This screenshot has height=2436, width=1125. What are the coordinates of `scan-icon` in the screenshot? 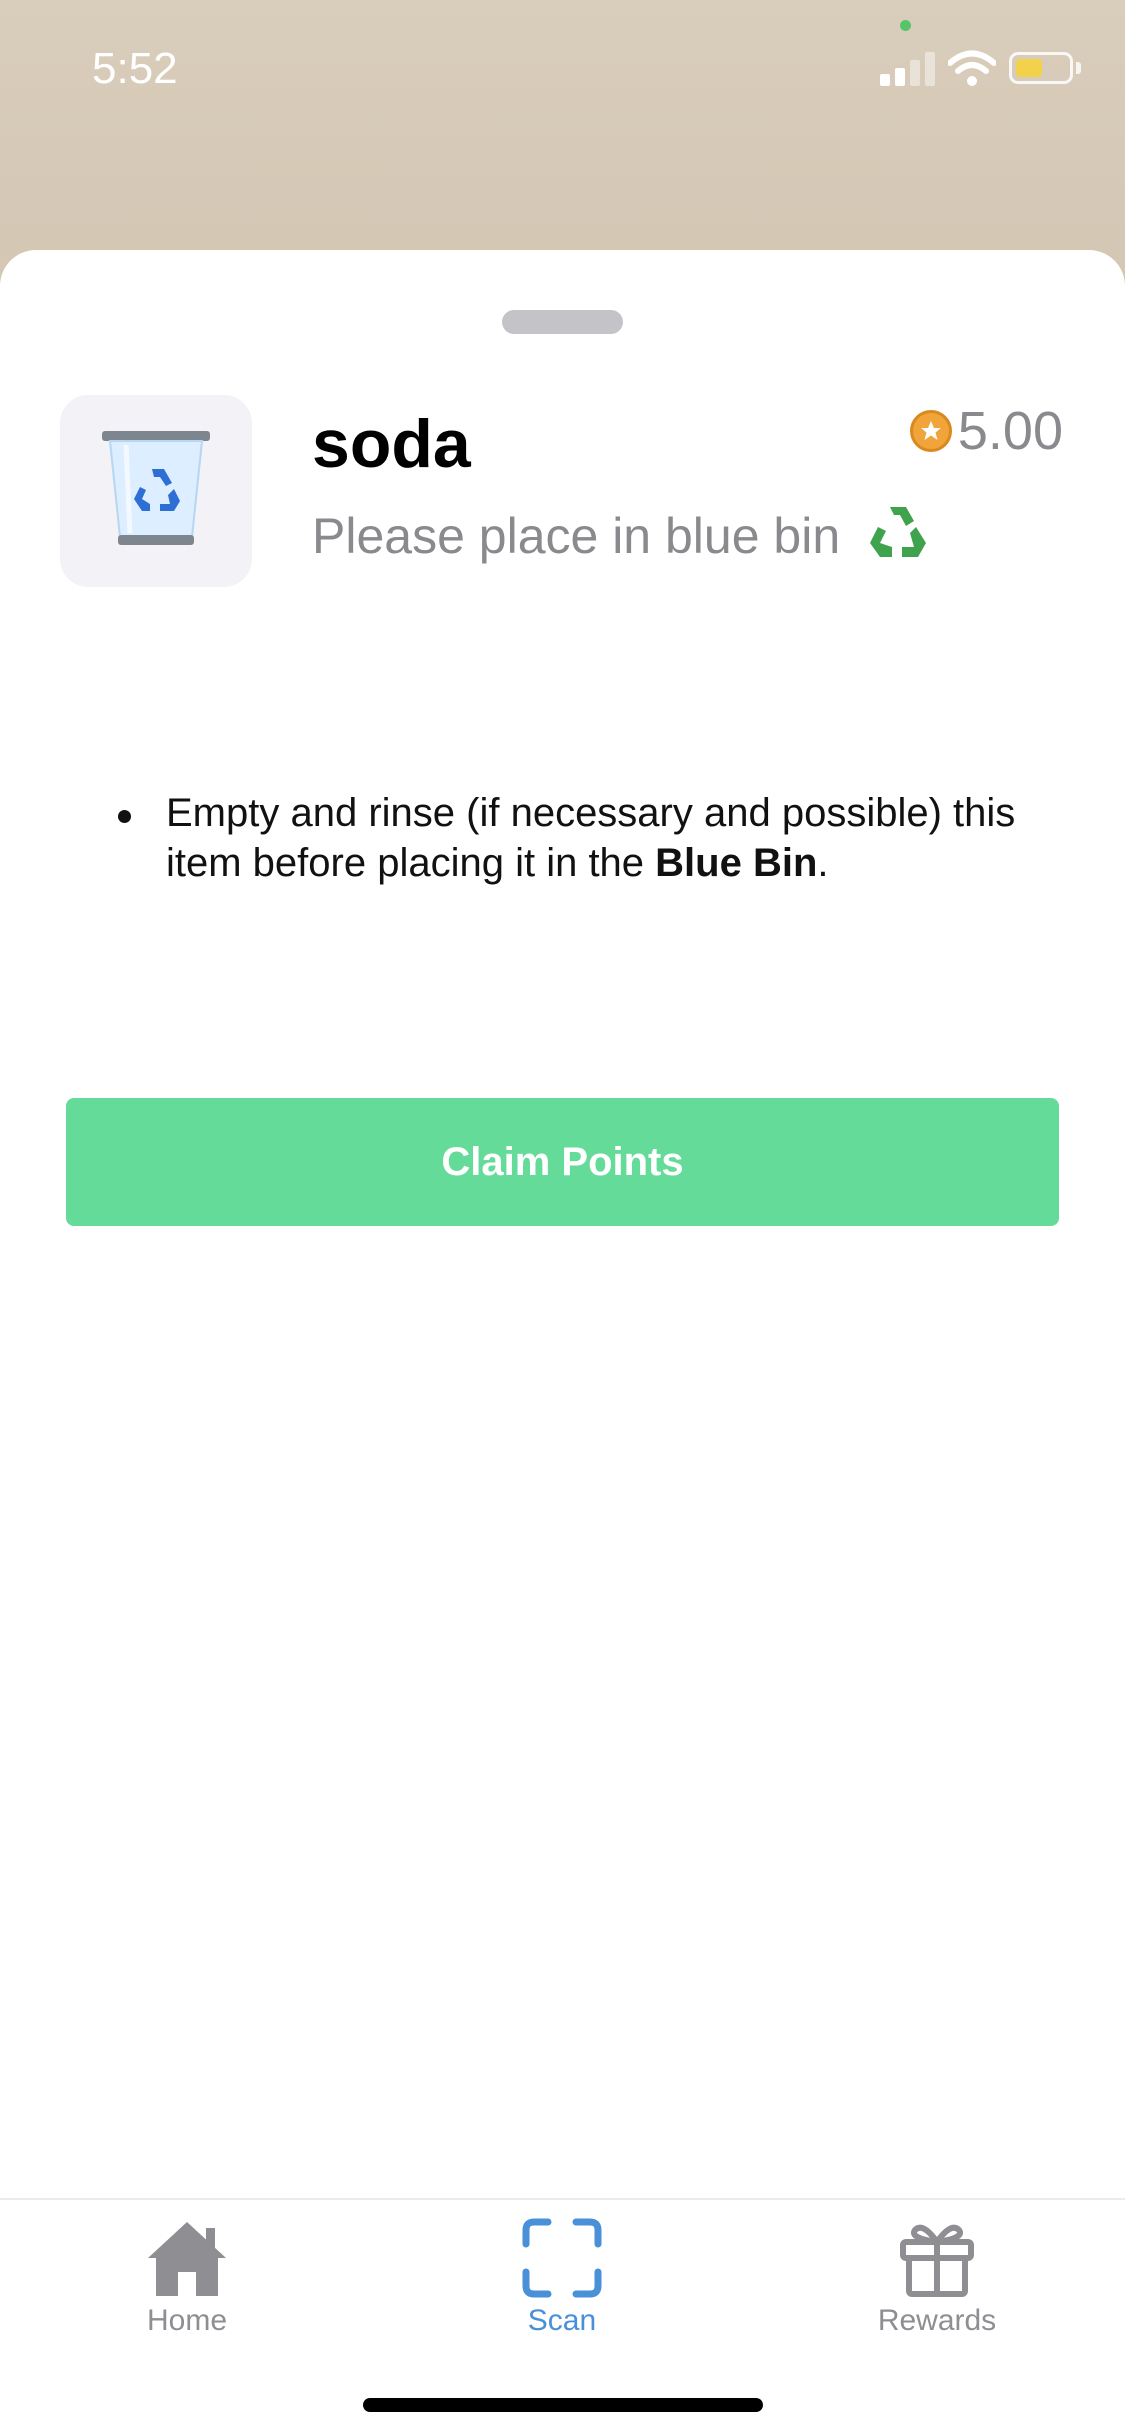 It's located at (562, 2258).